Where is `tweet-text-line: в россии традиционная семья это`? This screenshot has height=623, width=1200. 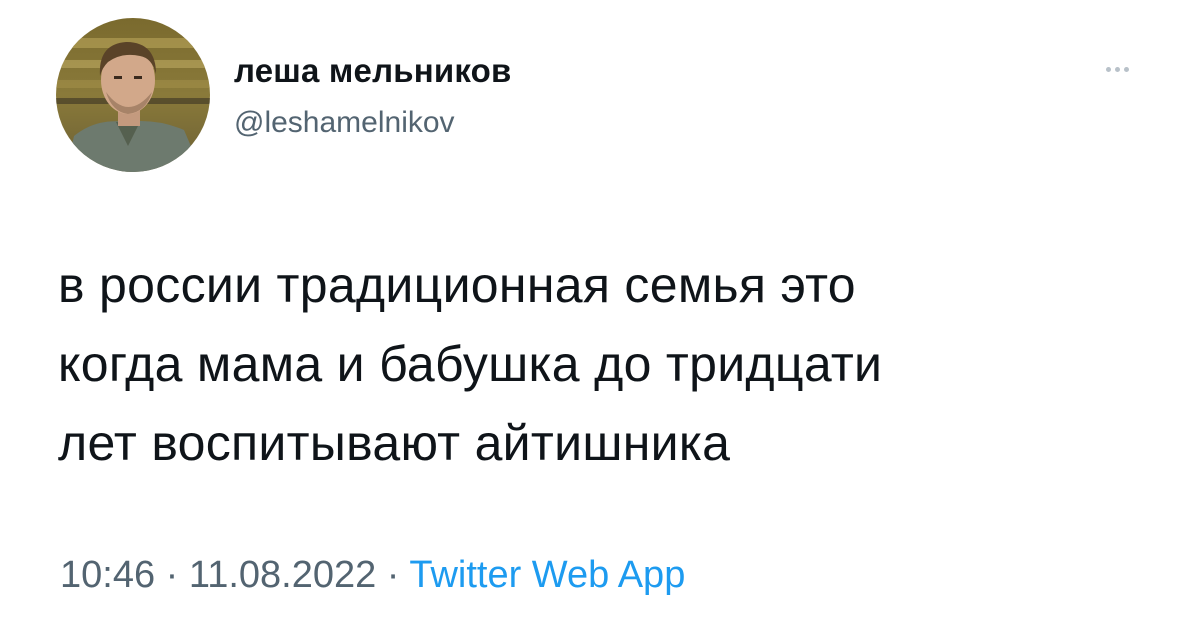 tweet-text-line: в россии традиционная семья это is located at coordinates (457, 285).